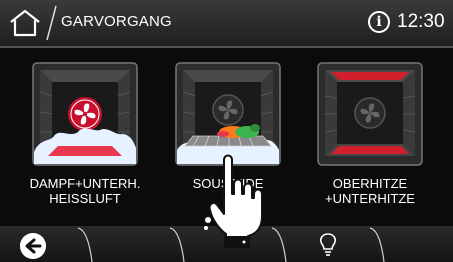 This screenshot has width=453, height=262. I want to click on page-title: GARVORGANG, so click(116, 21).